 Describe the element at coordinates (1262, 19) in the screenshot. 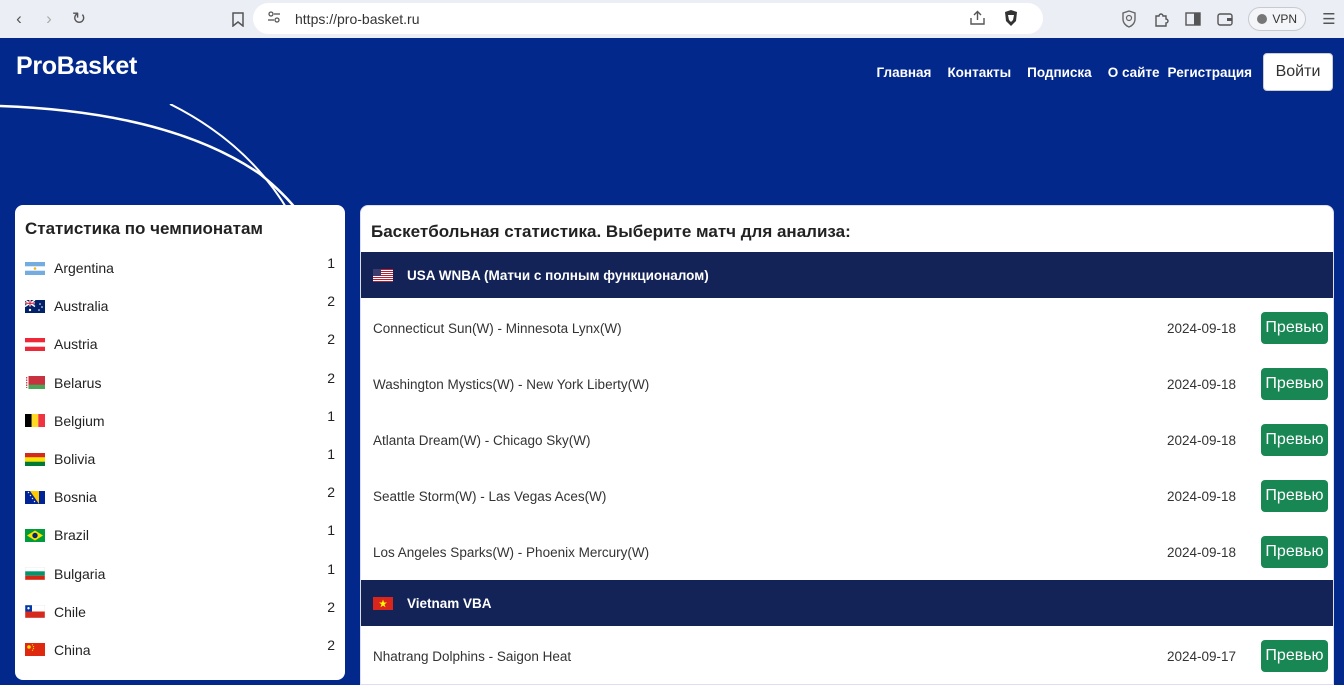

I see `vpn-status-icon` at that location.